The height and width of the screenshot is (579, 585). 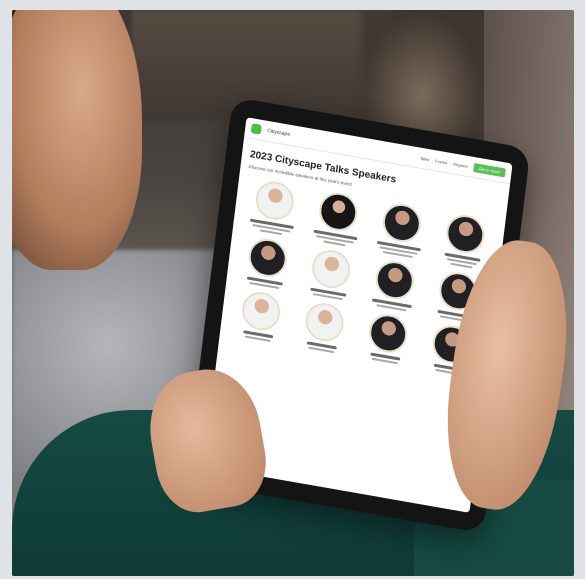 What do you see at coordinates (489, 170) in the screenshot?
I see `cta-button: Get in touch` at bounding box center [489, 170].